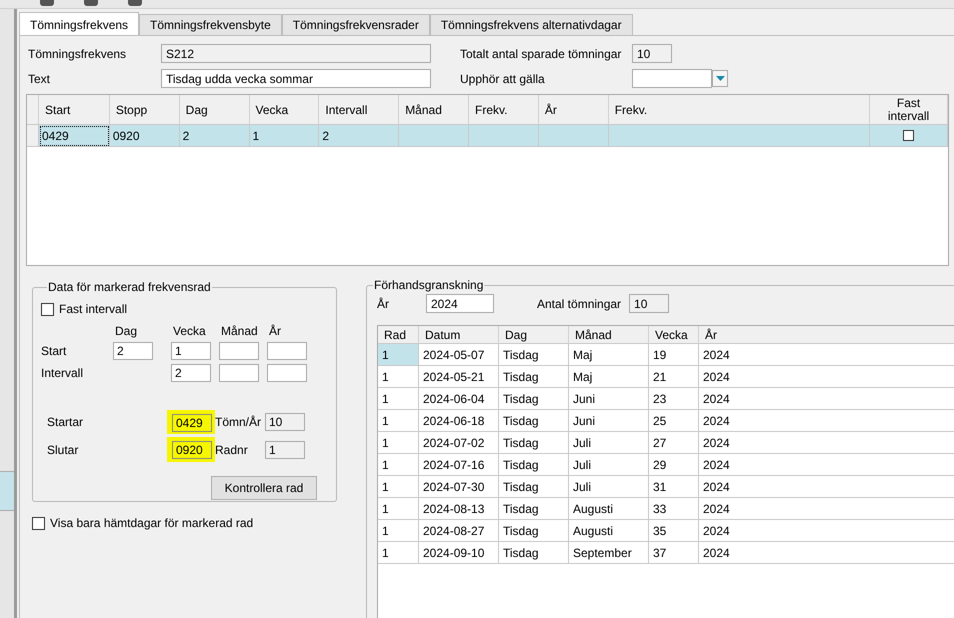  What do you see at coordinates (674, 509) in the screenshot?
I see `table-cell: 33` at bounding box center [674, 509].